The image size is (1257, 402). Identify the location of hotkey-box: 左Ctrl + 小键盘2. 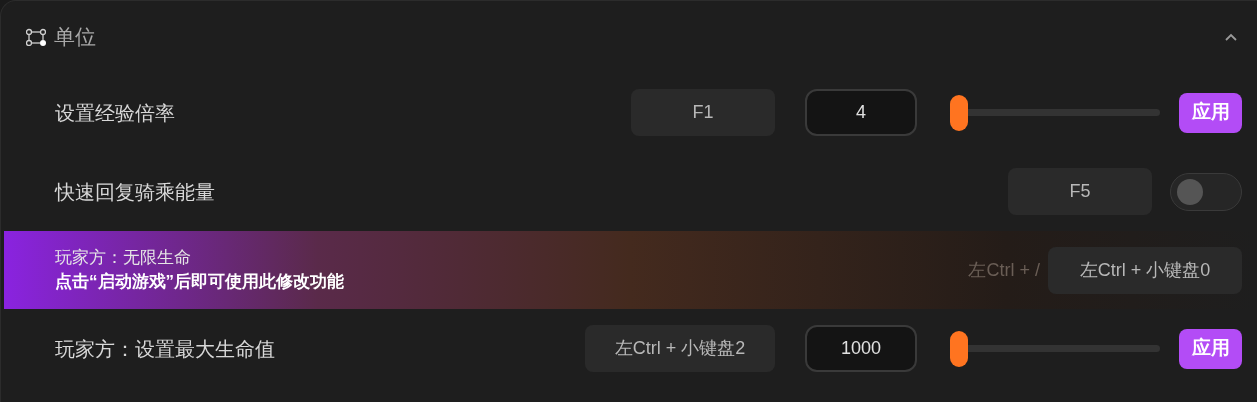
(680, 348).